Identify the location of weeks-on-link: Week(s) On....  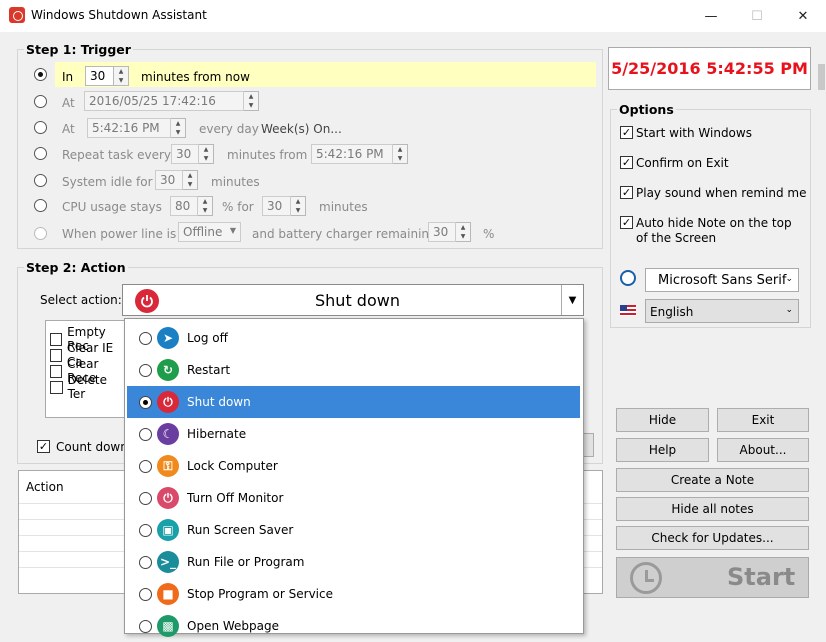
(301, 129).